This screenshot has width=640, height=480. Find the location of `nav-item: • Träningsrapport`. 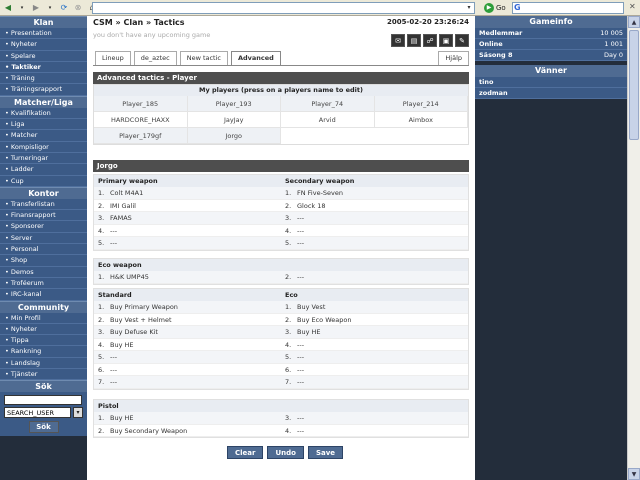

nav-item: • Träningsrapport is located at coordinates (43, 90).